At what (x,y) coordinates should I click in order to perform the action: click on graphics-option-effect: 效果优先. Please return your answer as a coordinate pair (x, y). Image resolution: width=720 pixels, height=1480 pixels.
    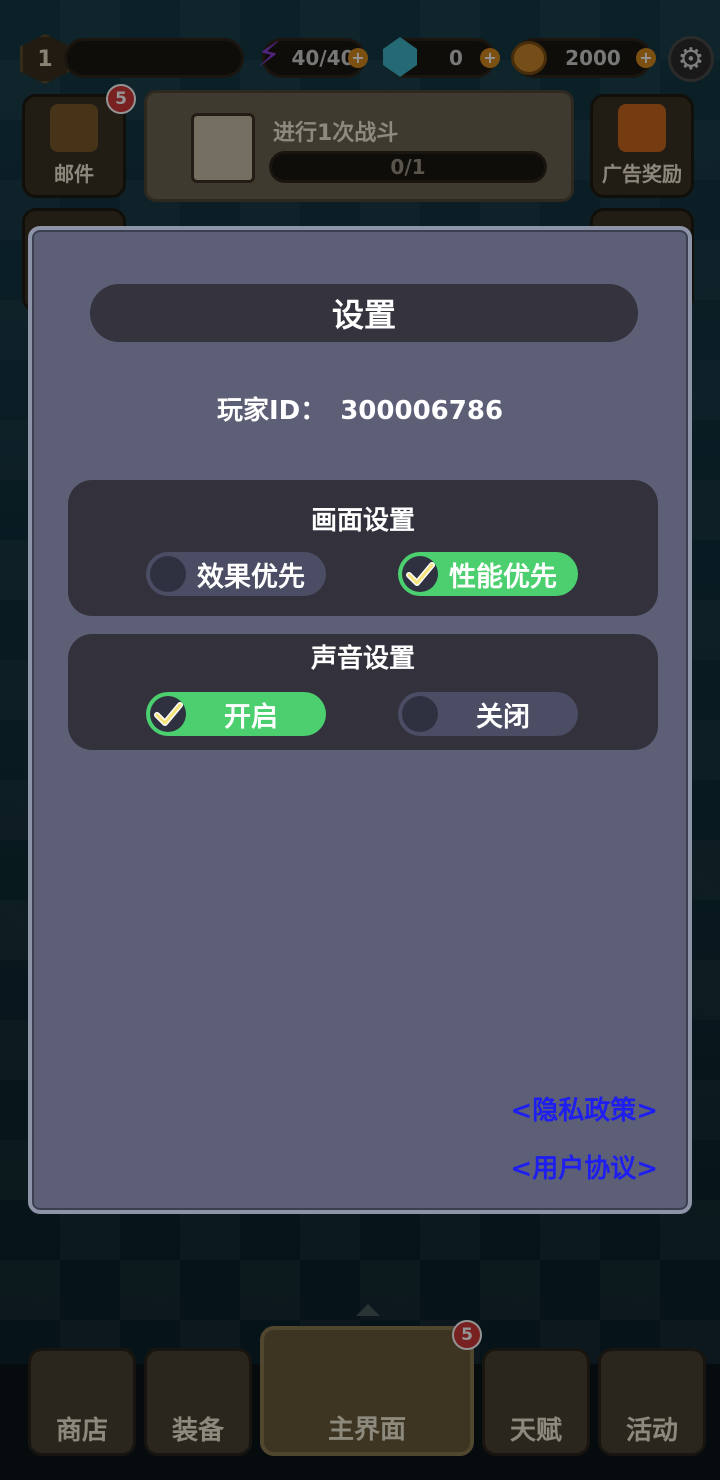
    Looking at the image, I should click on (236, 574).